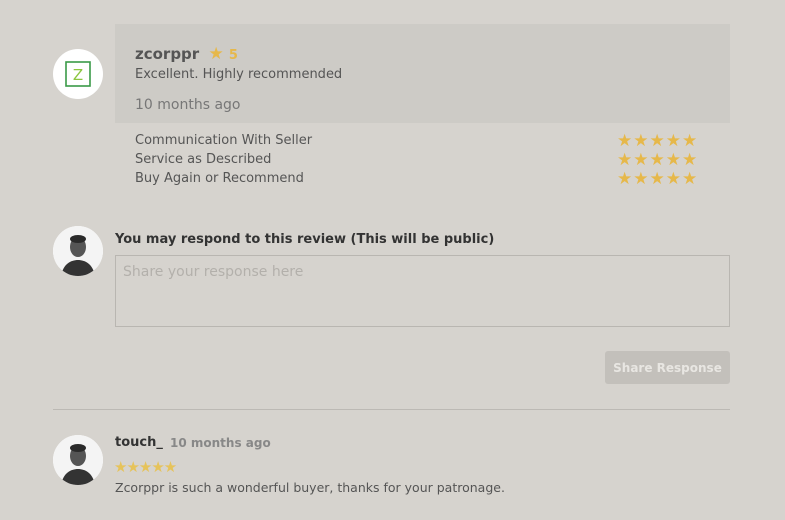  I want to click on criteria-label-recommend: Buy Again or Recommend, so click(219, 178).